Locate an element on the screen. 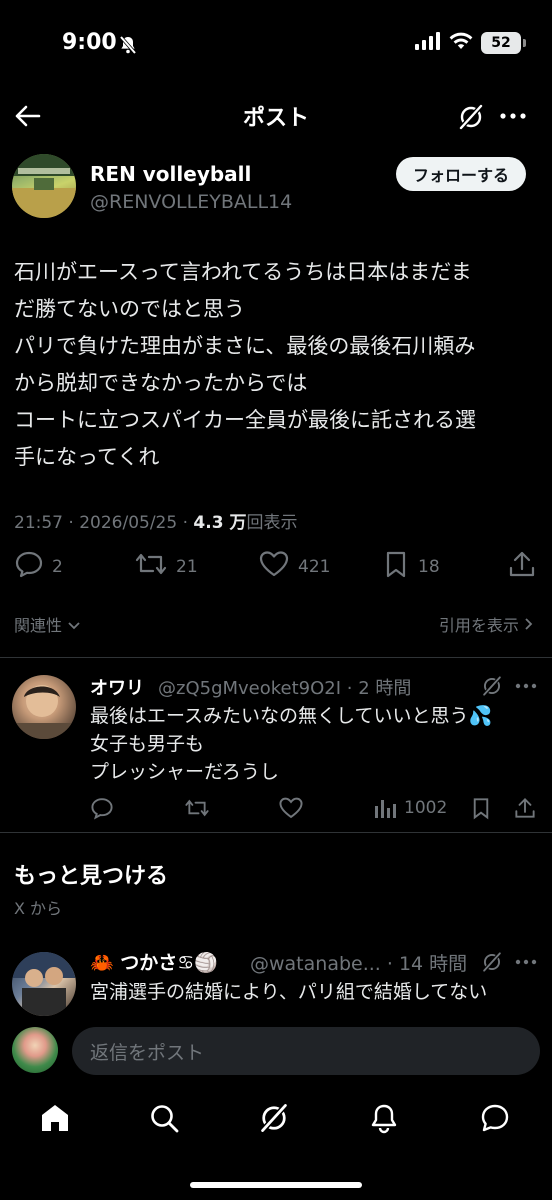  chat-bubble-icon is located at coordinates (495, 1120).